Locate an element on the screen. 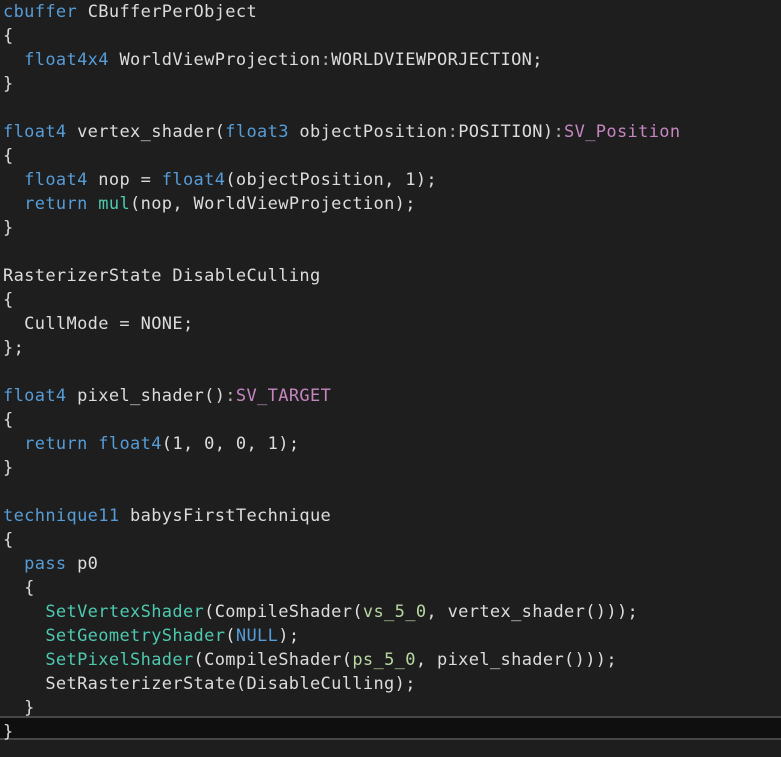 Image resolution: width=781 pixels, height=757 pixels. code-token: CullMode = NONE; is located at coordinates (98, 324).